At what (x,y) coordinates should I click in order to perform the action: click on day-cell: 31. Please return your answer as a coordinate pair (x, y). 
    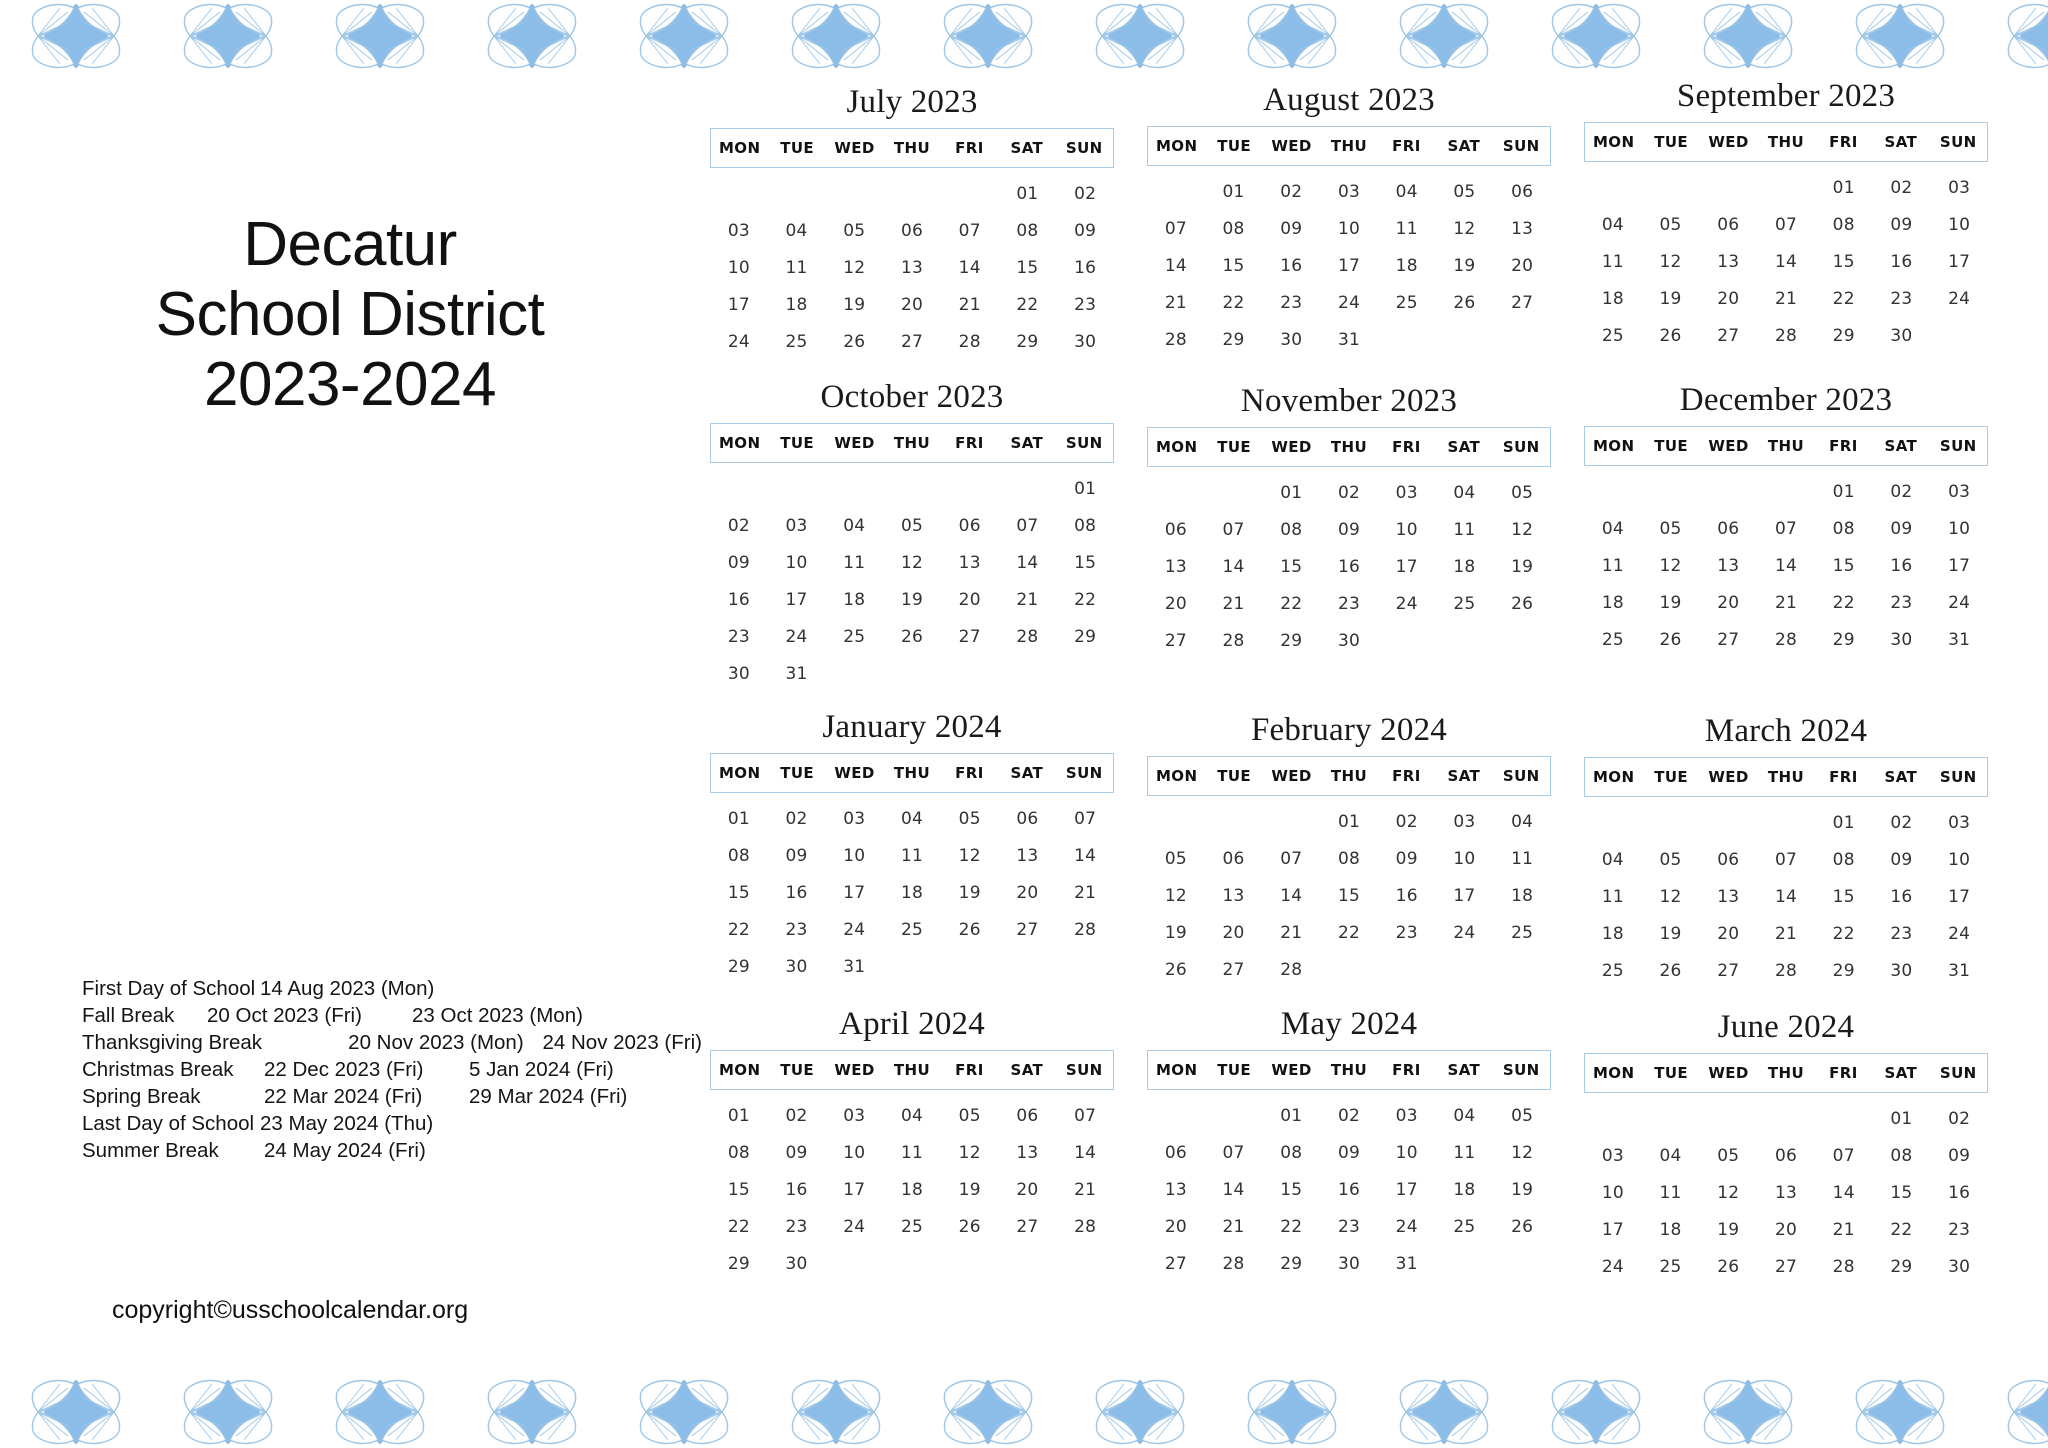
    Looking at the image, I should click on (797, 674).